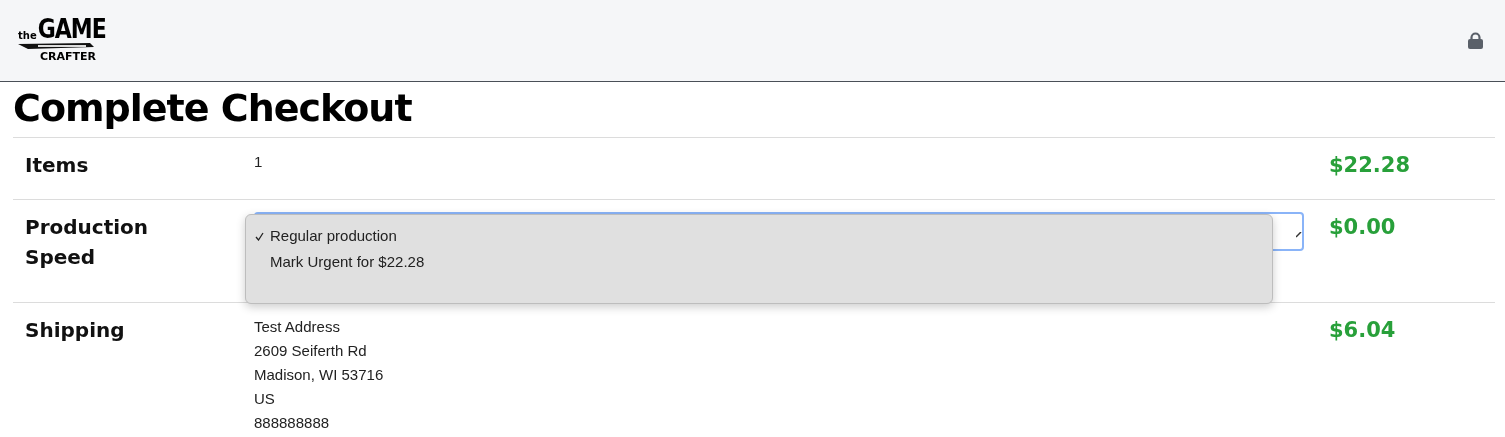  What do you see at coordinates (1299, 235) in the screenshot?
I see `caret-icon` at bounding box center [1299, 235].